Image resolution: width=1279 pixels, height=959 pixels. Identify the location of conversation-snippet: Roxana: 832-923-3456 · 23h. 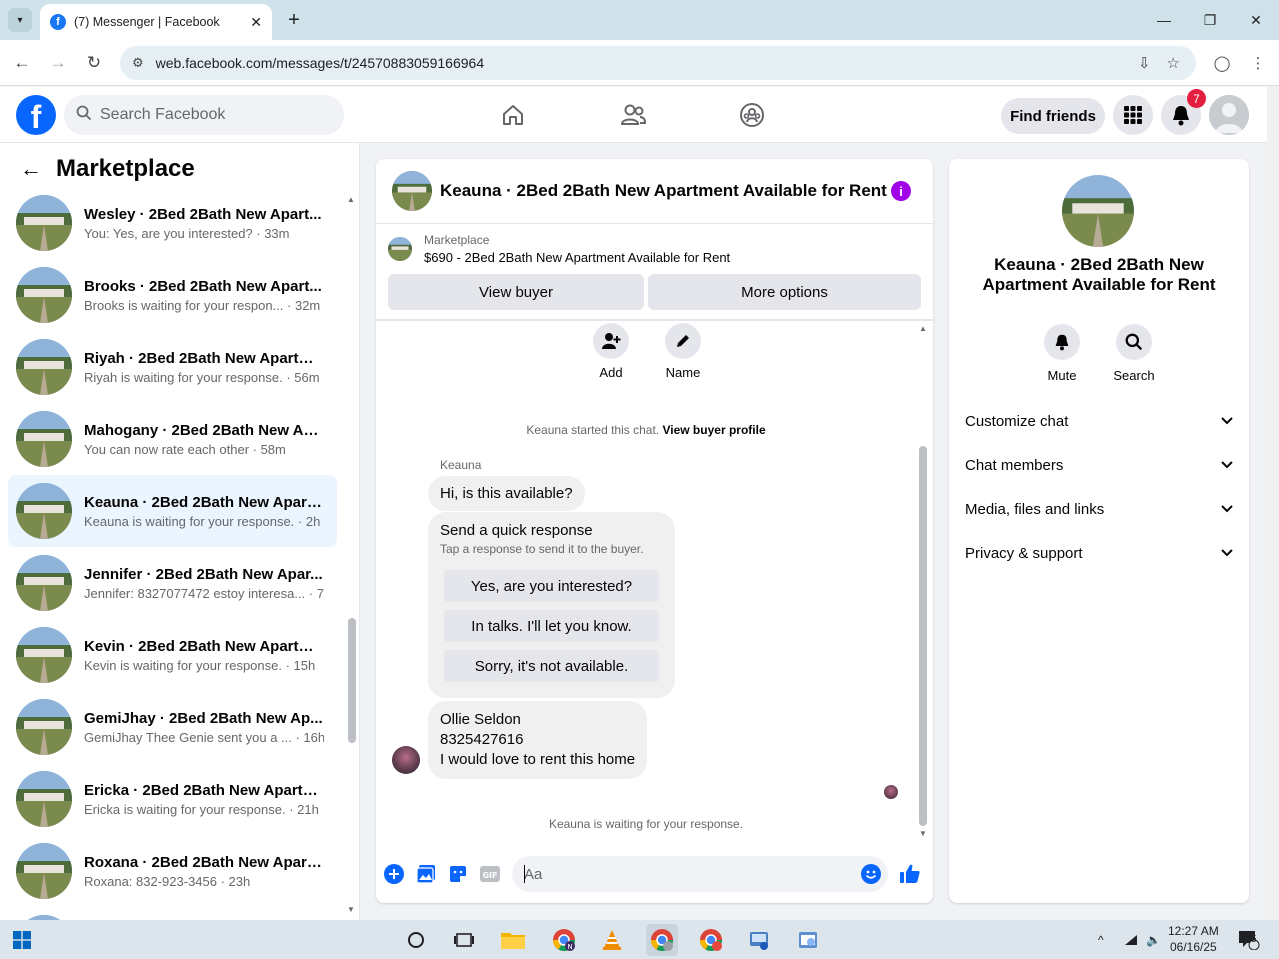
(167, 881).